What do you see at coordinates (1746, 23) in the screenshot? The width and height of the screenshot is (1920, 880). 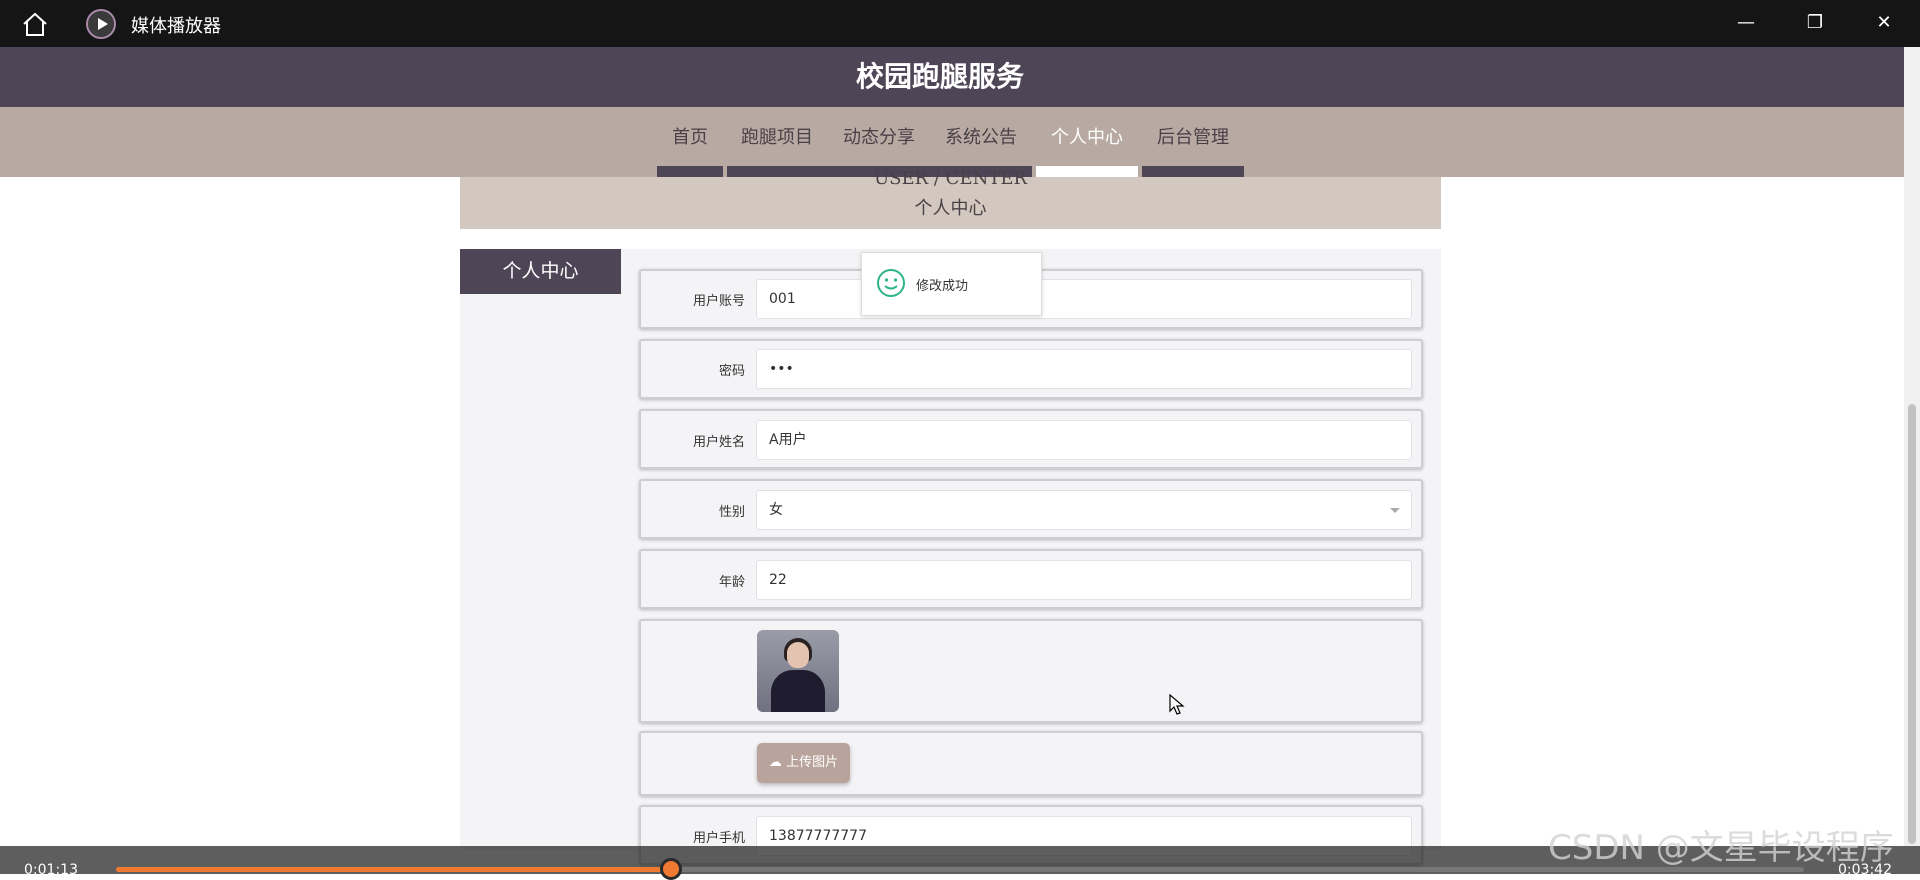 I see `minimize-button: —` at bounding box center [1746, 23].